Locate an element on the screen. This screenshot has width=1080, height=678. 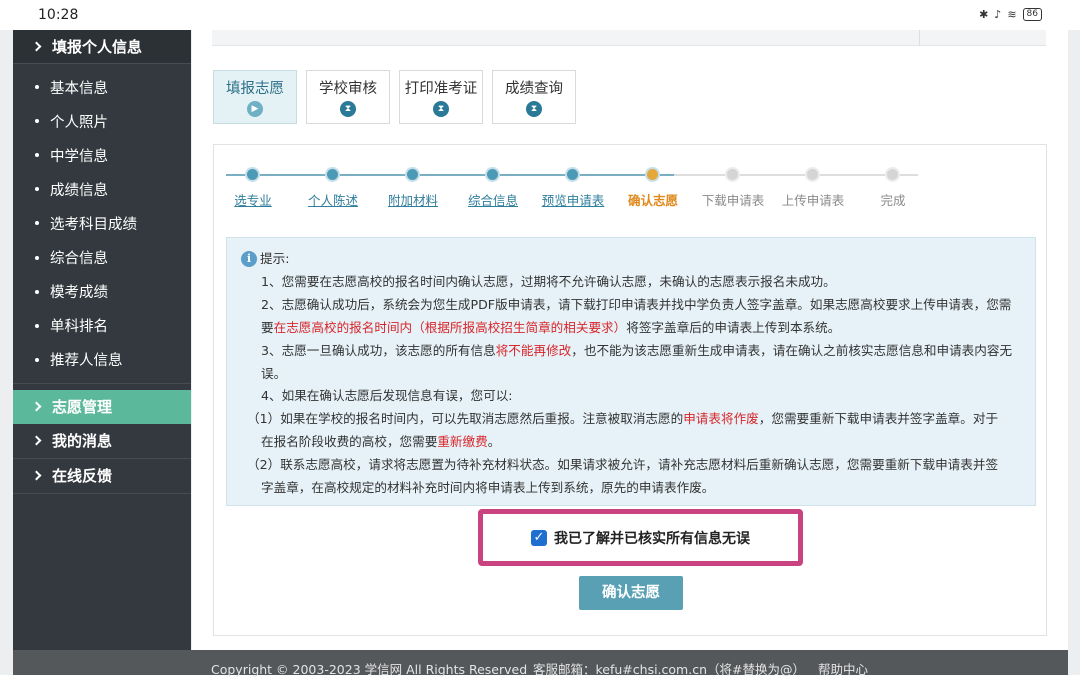
step-node-current is located at coordinates (652, 174).